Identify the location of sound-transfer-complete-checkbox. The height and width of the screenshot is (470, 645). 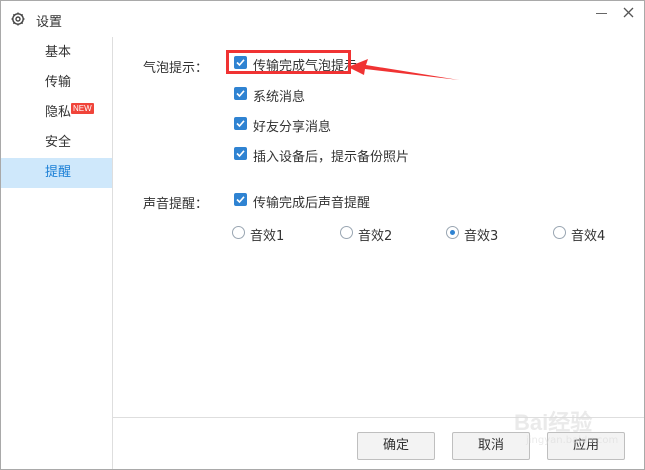
(240, 199).